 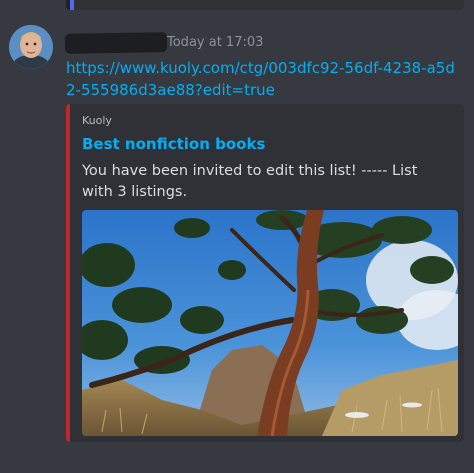 I want to click on previous-embed-edge, so click(x=265, y=5).